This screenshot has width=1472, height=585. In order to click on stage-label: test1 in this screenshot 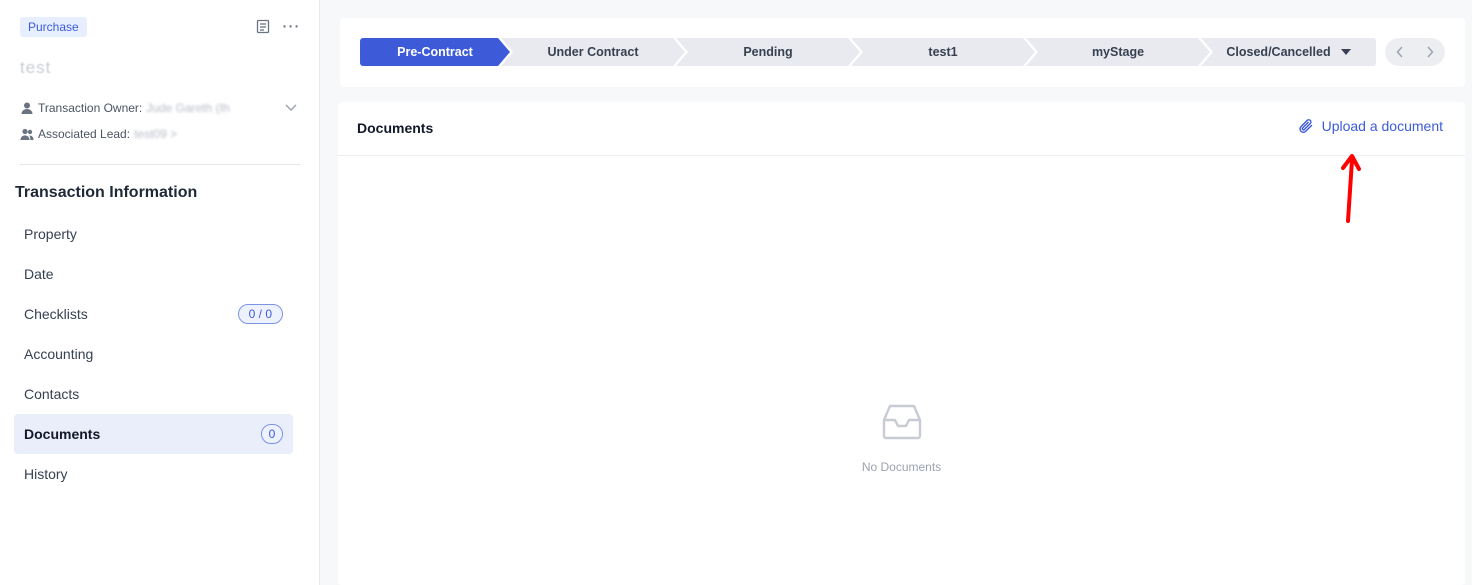, I will do `click(943, 52)`.